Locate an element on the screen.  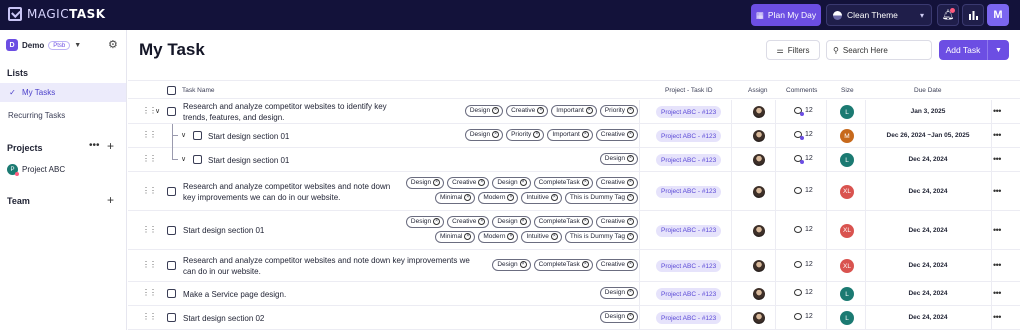
app-logo: MAGICTASK is located at coordinates (57, 14).